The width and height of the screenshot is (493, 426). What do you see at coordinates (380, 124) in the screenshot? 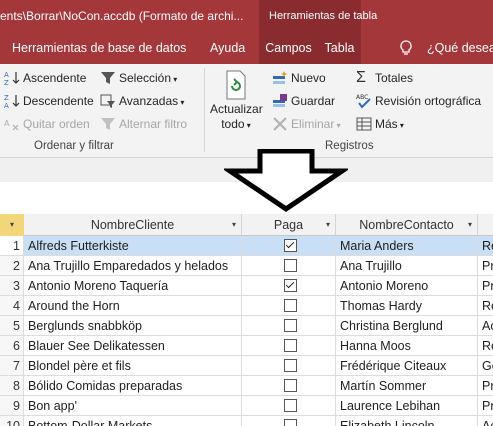
I see `more-button: Más ▾` at bounding box center [380, 124].